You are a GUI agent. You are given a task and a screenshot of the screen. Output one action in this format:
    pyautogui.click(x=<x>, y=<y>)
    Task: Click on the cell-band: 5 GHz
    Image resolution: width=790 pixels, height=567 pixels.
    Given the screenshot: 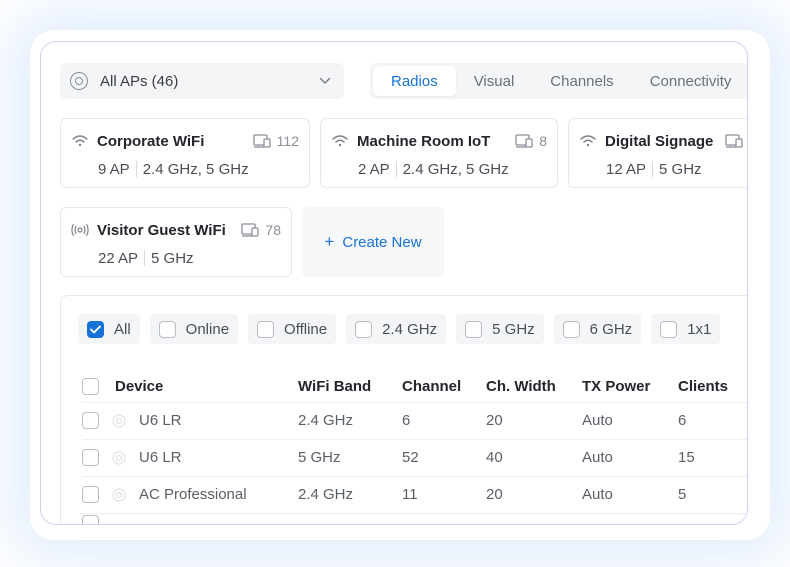 What is the action you would take?
    pyautogui.click(x=319, y=457)
    